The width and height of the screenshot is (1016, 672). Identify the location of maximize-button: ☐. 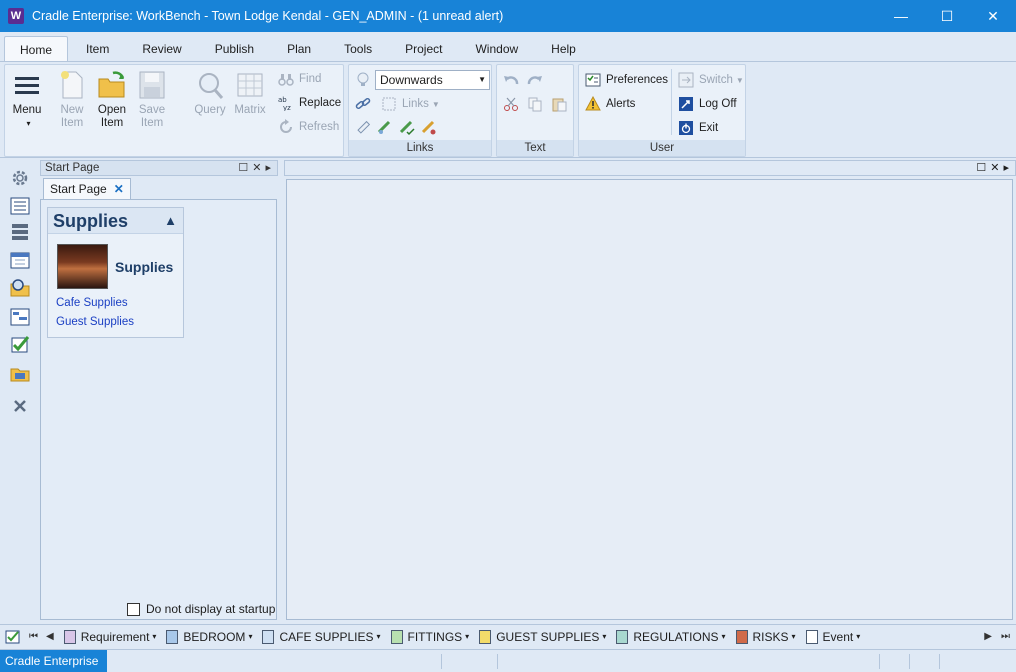
(947, 16).